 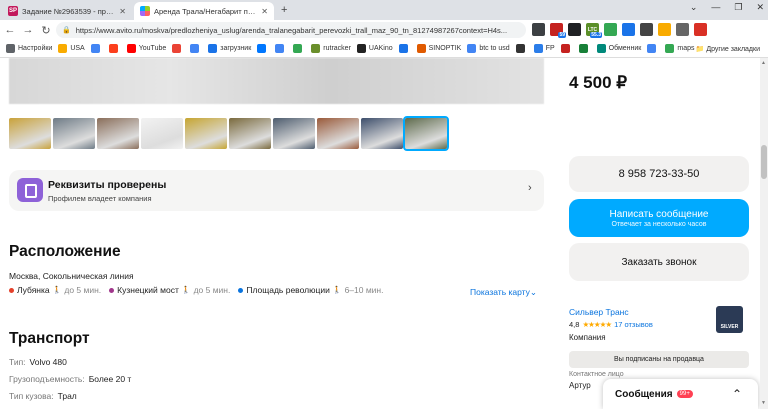 What do you see at coordinates (66, 30) in the screenshot?
I see `lock-icon: 🔒` at bounding box center [66, 30].